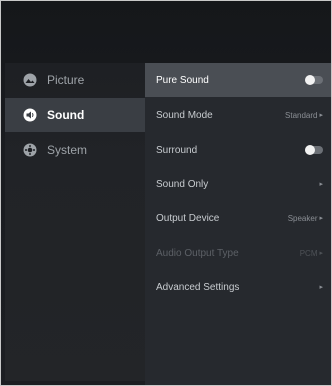 The height and width of the screenshot is (386, 332). I want to click on setting-label: Pure Sound, so click(182, 80).